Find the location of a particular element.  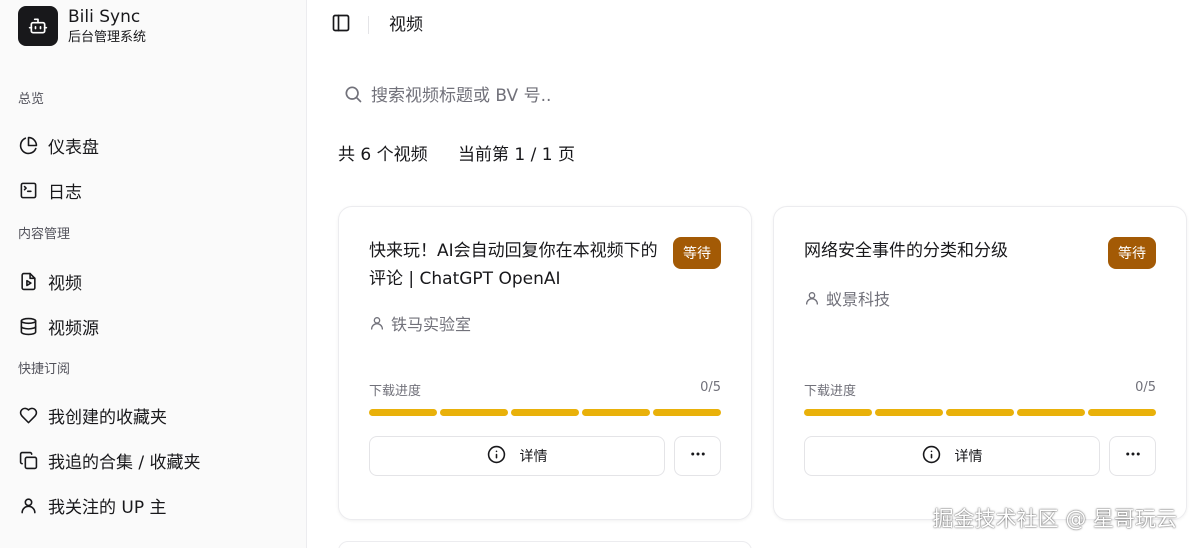

watermark: 掘金技术社区 @ 星哥玩云 is located at coordinates (1054, 519).